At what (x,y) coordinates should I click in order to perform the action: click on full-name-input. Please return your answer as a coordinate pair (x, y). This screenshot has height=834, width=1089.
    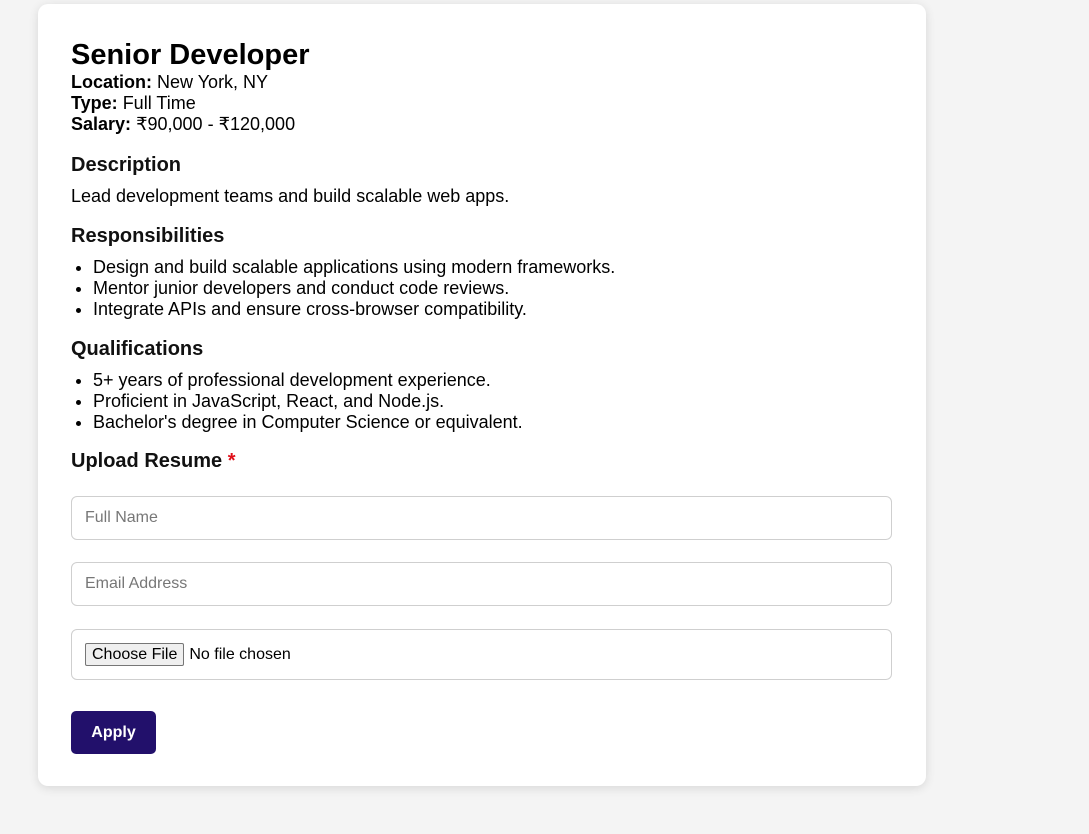
    Looking at the image, I should click on (481, 518).